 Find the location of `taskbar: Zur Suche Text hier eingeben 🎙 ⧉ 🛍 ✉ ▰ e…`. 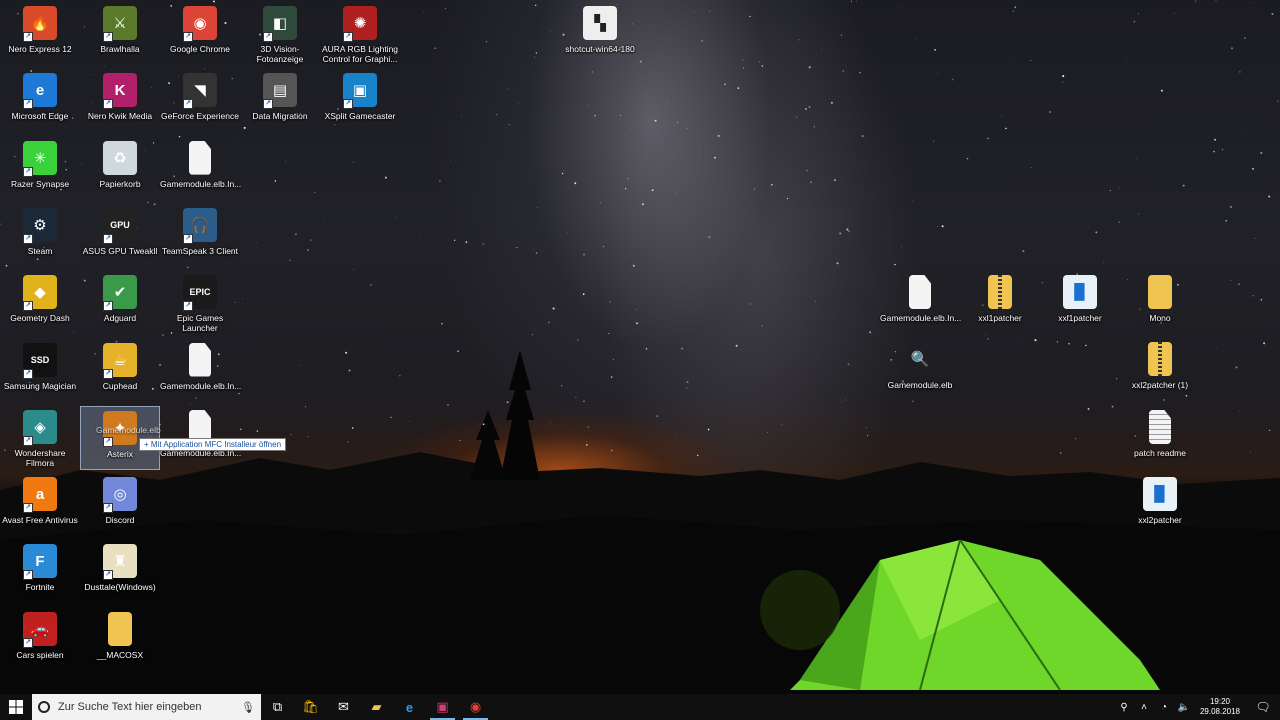

taskbar: Zur Suche Text hier eingeben 🎙 ⧉ 🛍 ✉ ▰ e… is located at coordinates (640, 707).